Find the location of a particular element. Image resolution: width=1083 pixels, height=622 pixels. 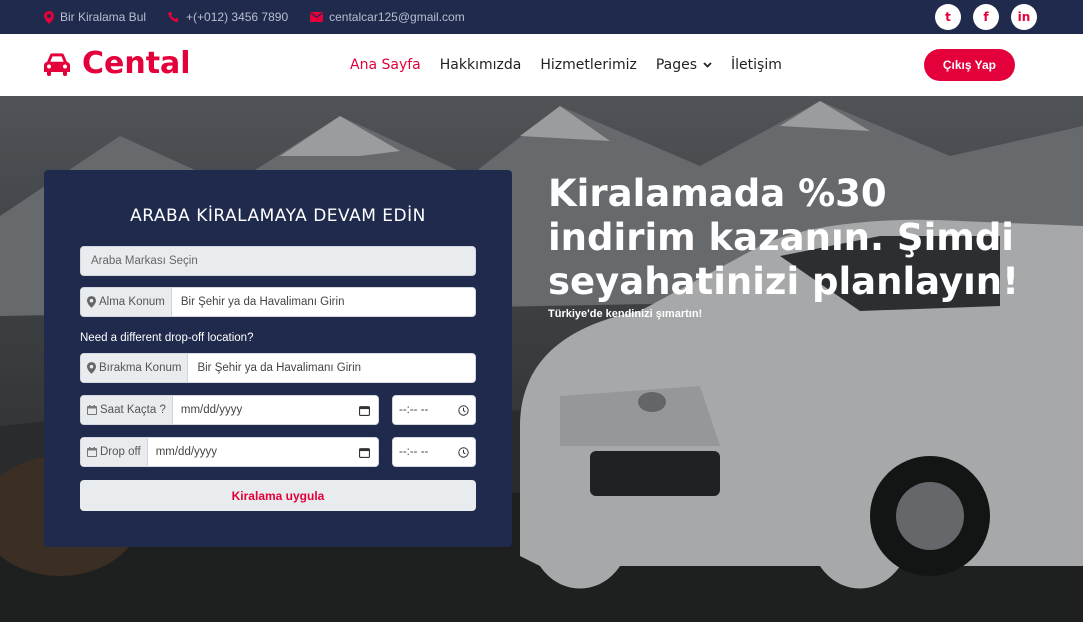

pickup-time-addon: Saat Kaçta ? is located at coordinates (127, 410).